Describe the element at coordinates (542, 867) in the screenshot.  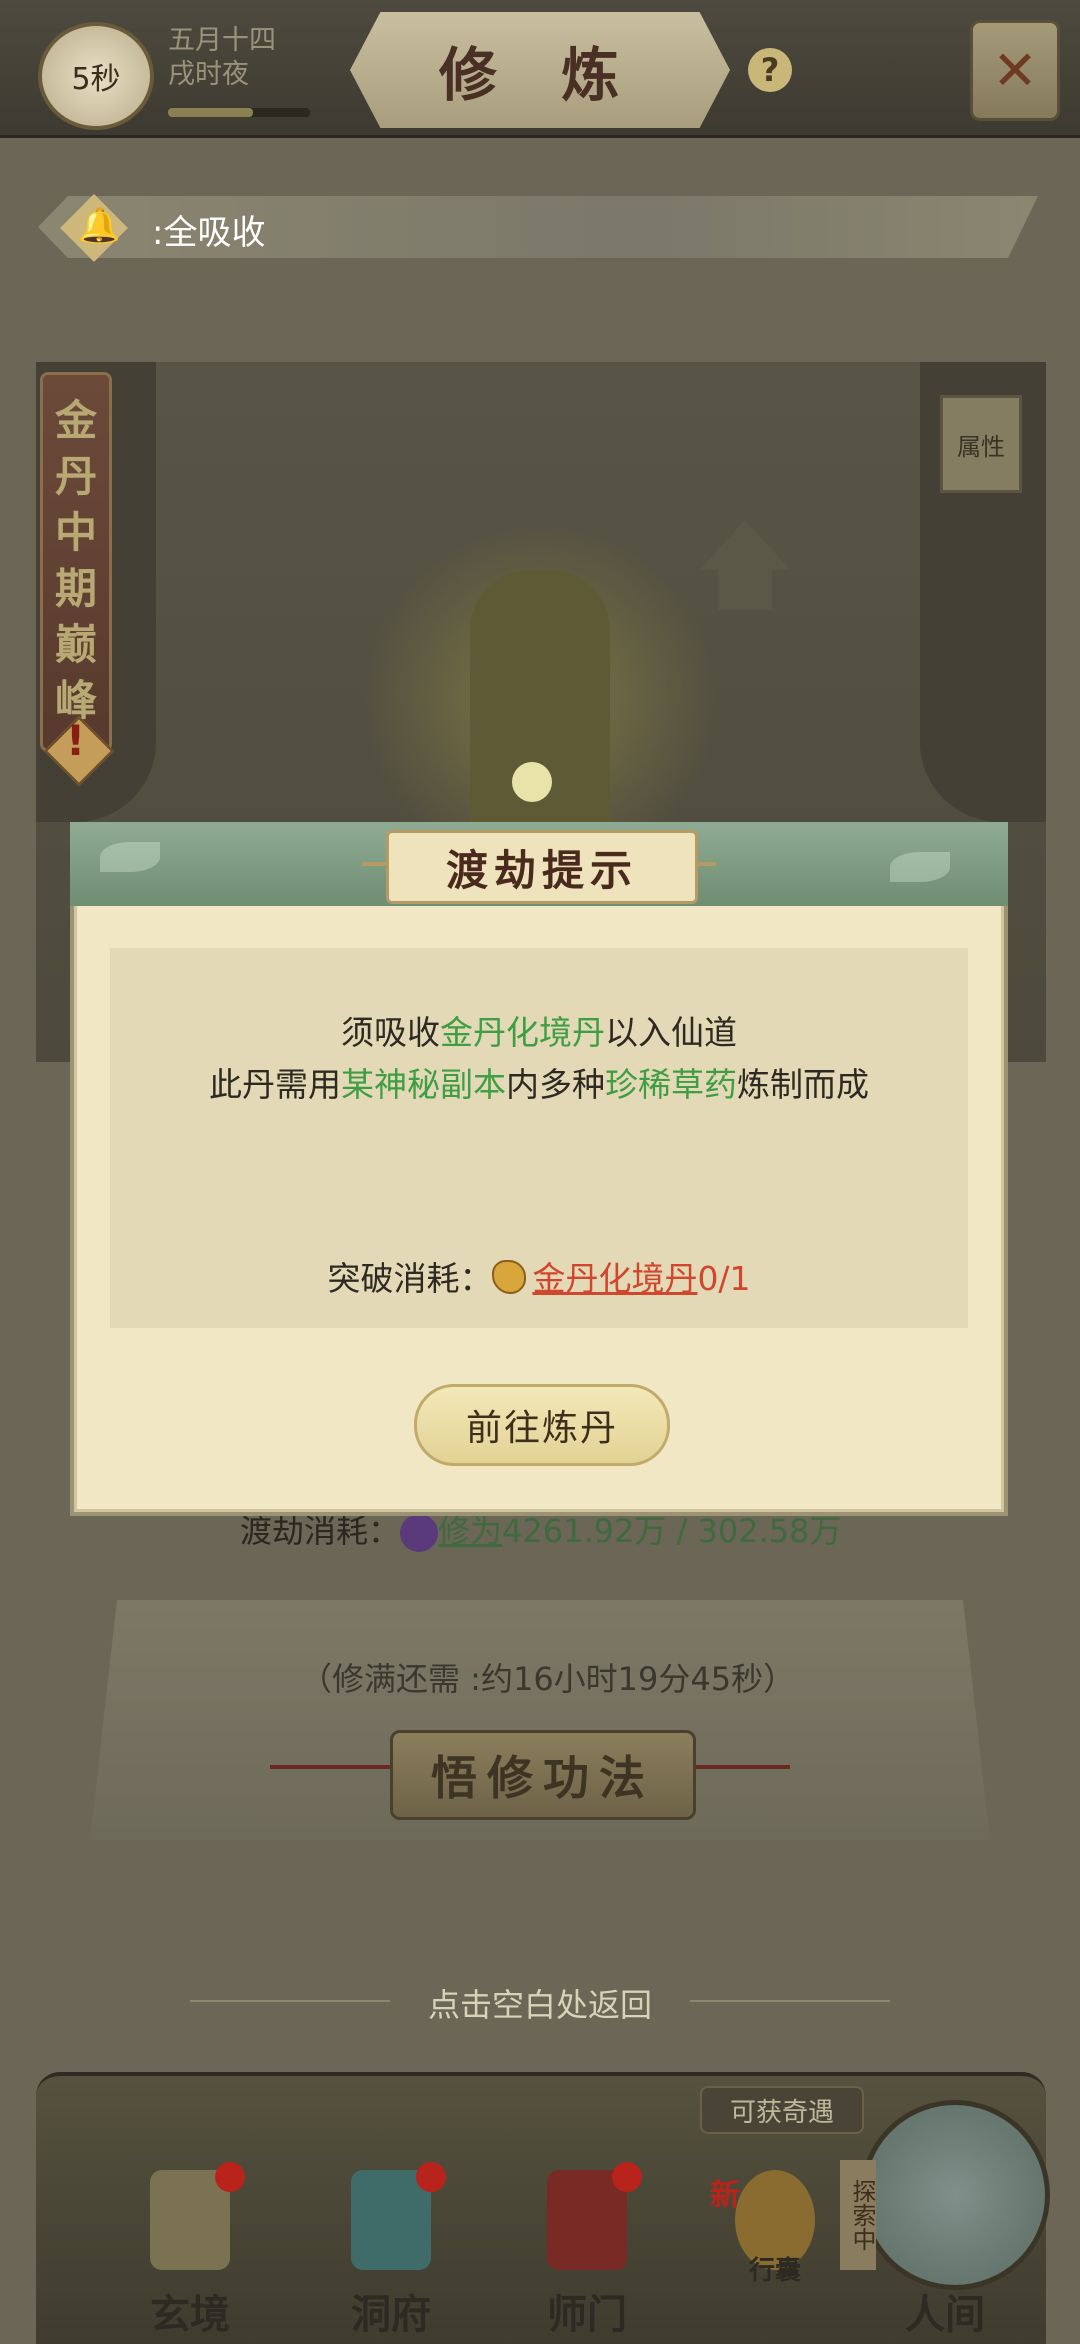
I see `dialog-title: 渡劫提示` at that location.